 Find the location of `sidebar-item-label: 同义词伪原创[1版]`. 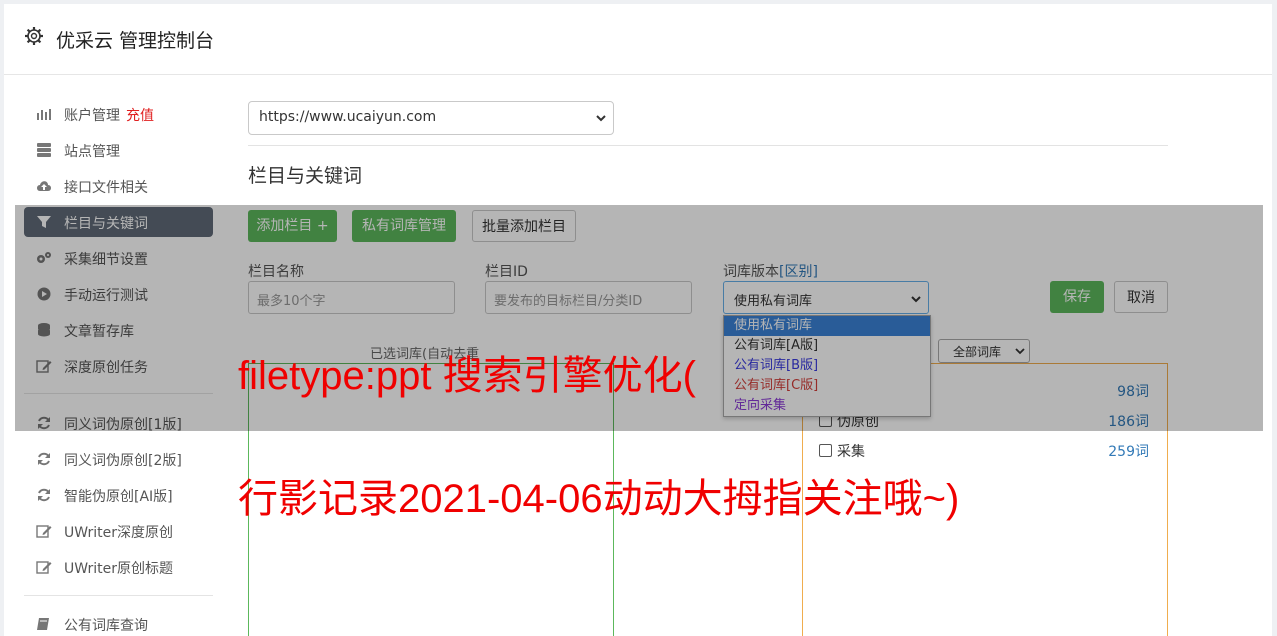

sidebar-item-label: 同义词伪原创[1版] is located at coordinates (123, 425).